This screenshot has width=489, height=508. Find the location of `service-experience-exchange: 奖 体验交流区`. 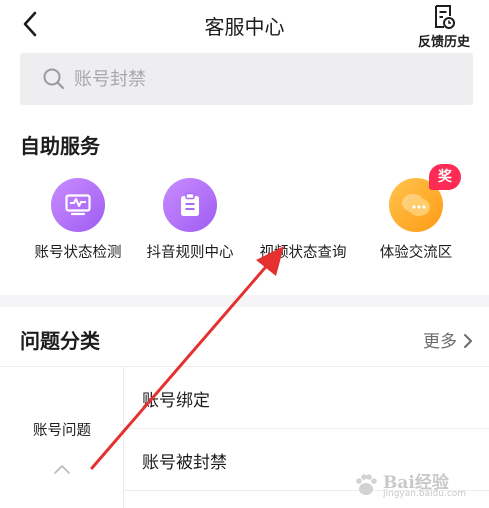

service-experience-exchange: 奖 体验交流区 is located at coordinates (416, 213).